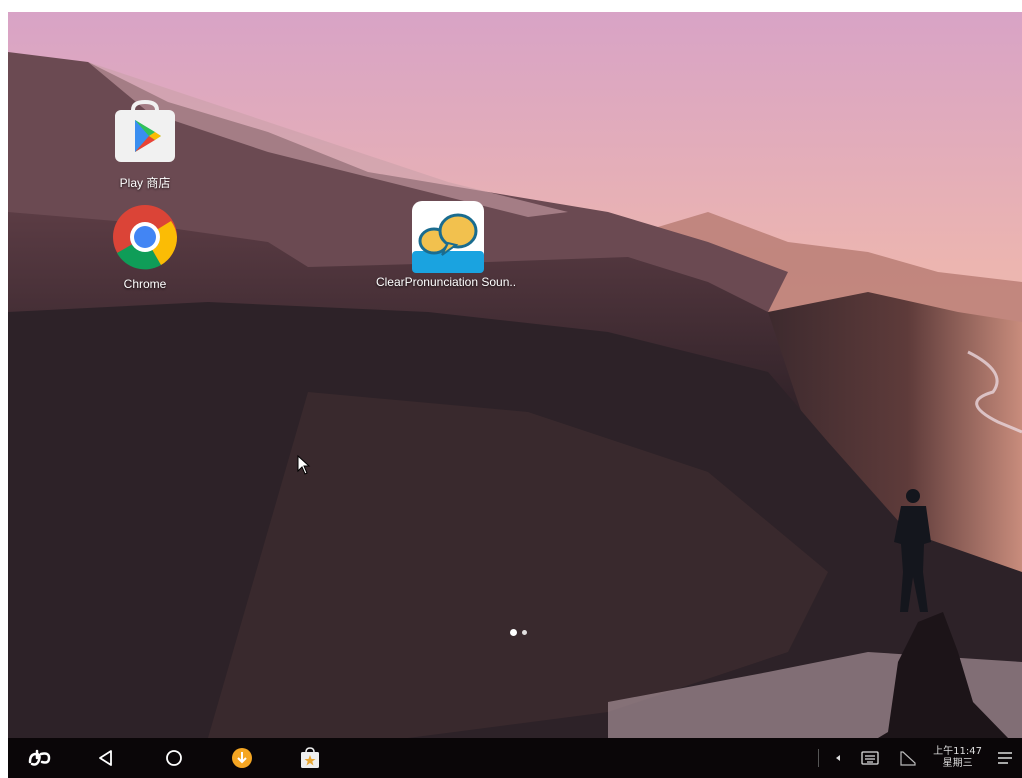  What do you see at coordinates (870, 758) in the screenshot?
I see `keyboard-icon` at bounding box center [870, 758].